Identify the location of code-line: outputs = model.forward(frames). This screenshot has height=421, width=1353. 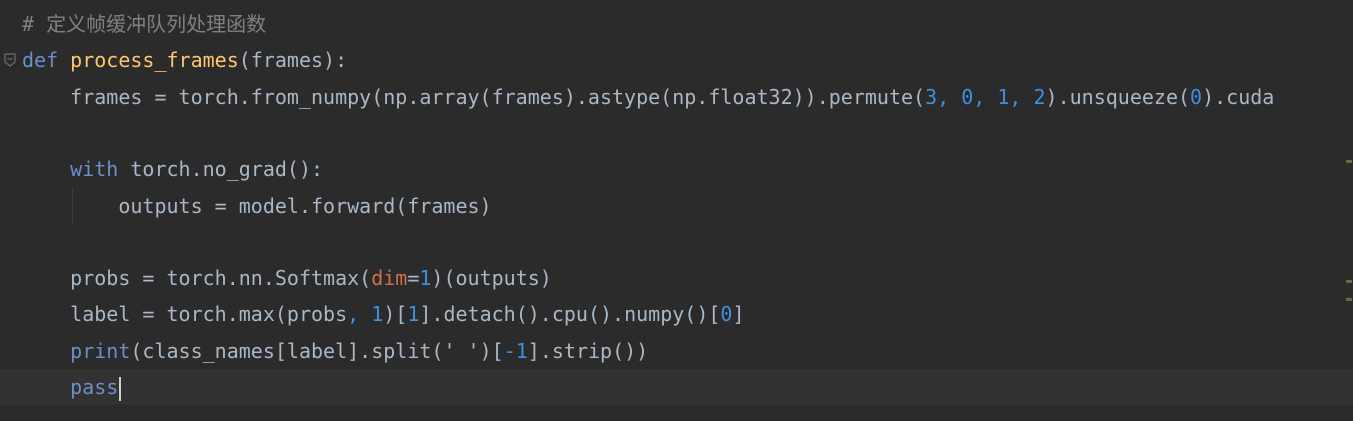
(257, 206).